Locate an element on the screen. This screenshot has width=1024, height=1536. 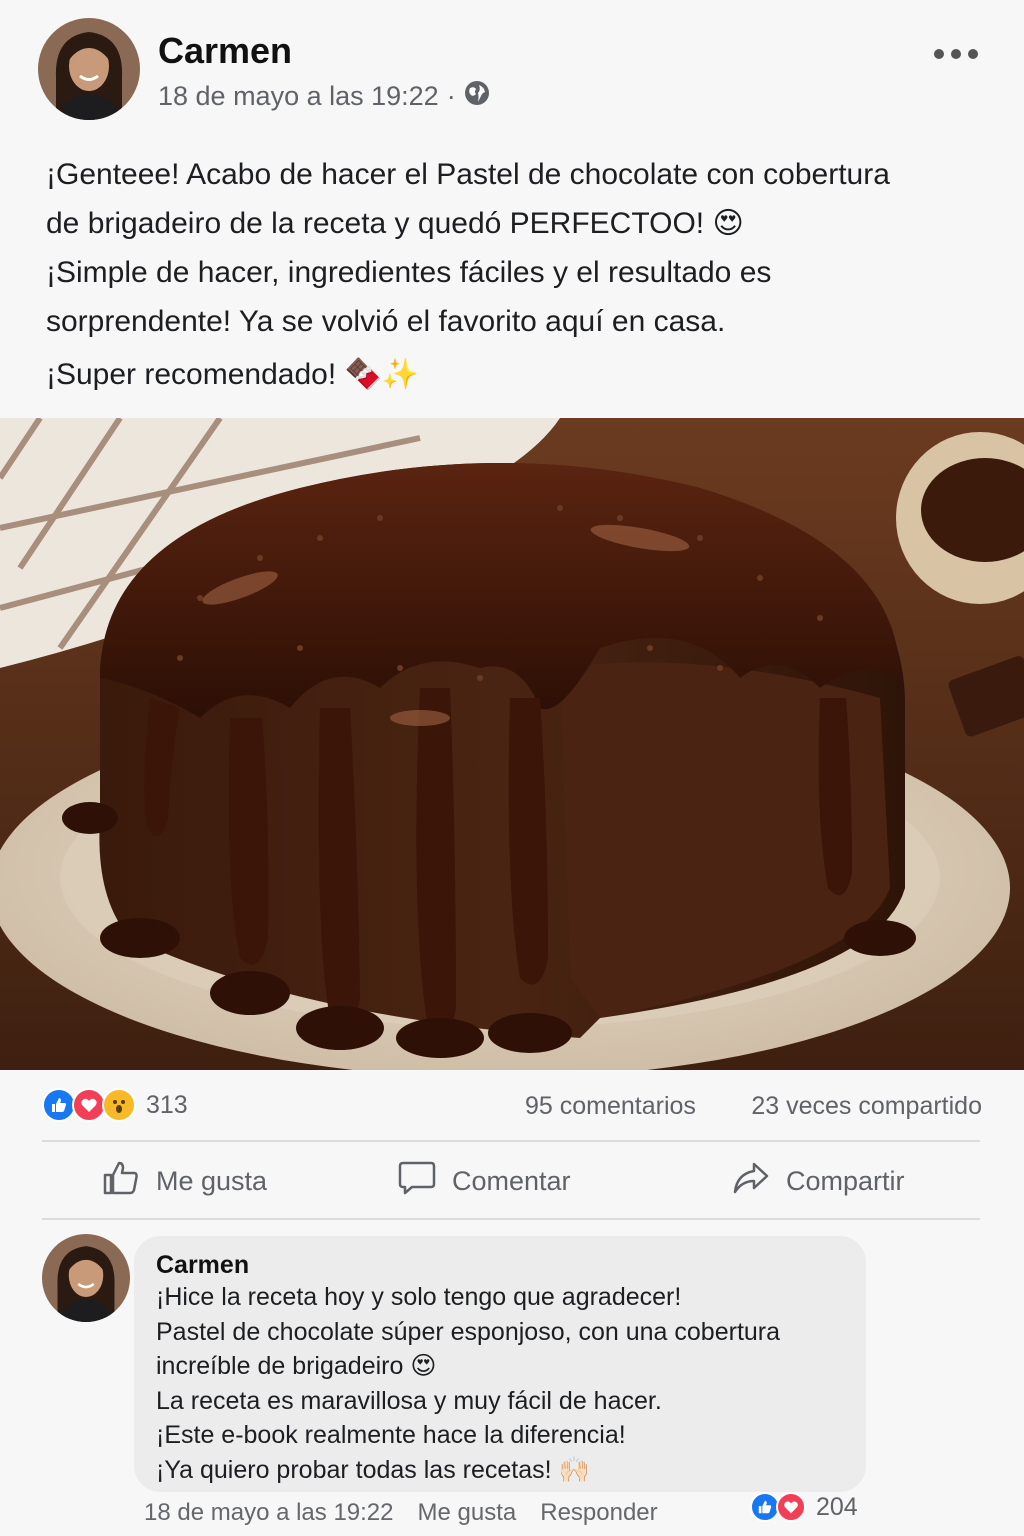
comments-count-link: 95 comentarios is located at coordinates (610, 1106).